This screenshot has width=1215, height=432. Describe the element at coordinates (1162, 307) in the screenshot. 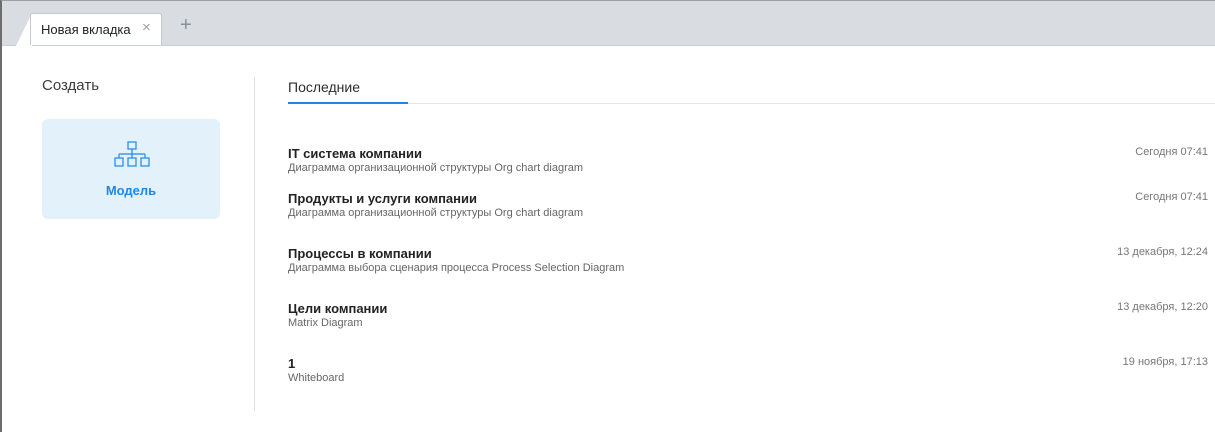

I see `recent-item-date: 13 декабря, 12:20` at that location.